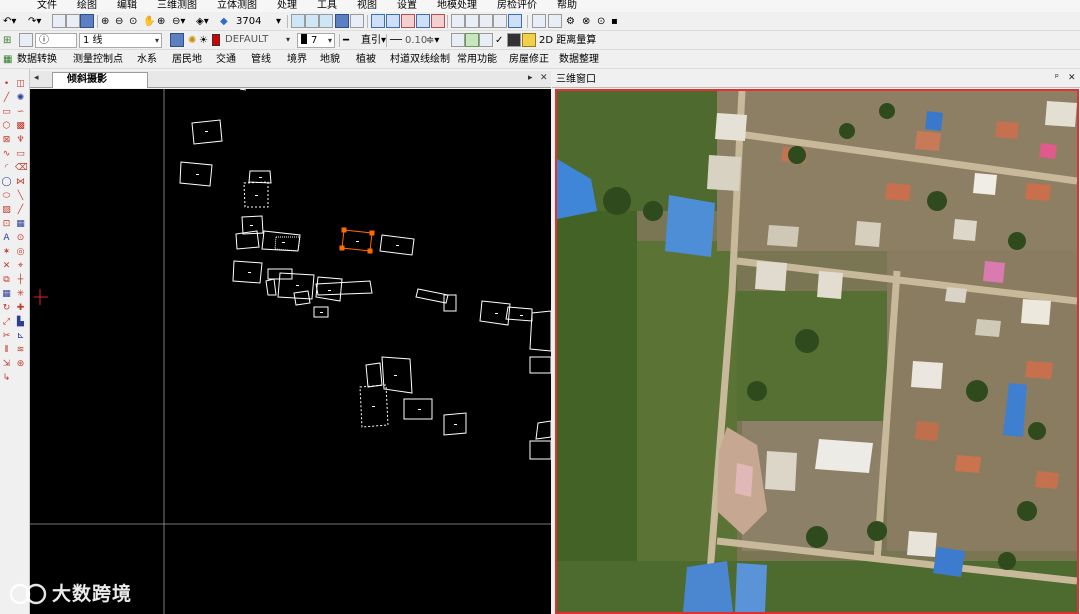 This screenshot has width=1080, height=614. What do you see at coordinates (529, 59) in the screenshot?
I see `menu-house-fix: 房屋修正` at bounding box center [529, 59].